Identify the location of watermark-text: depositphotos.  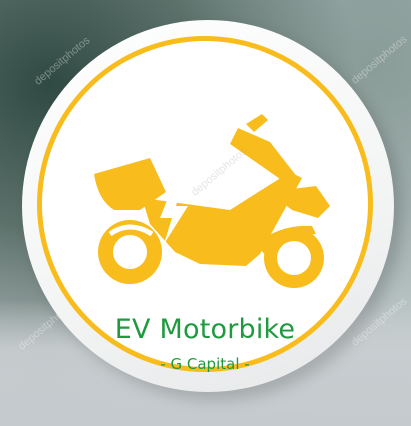
(379, 60).